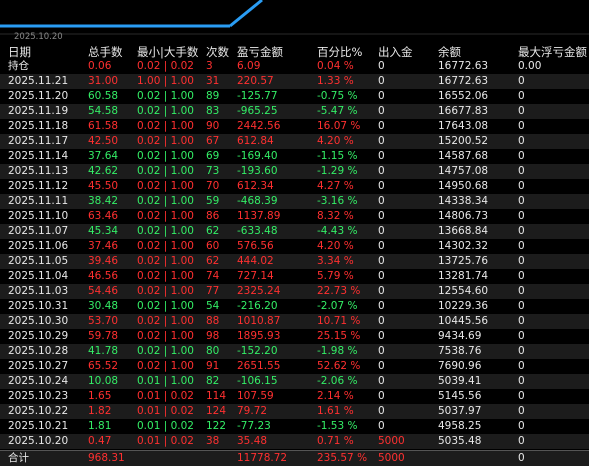 The width and height of the screenshot is (589, 466). I want to click on cell-balance: 13668.84, so click(463, 231).